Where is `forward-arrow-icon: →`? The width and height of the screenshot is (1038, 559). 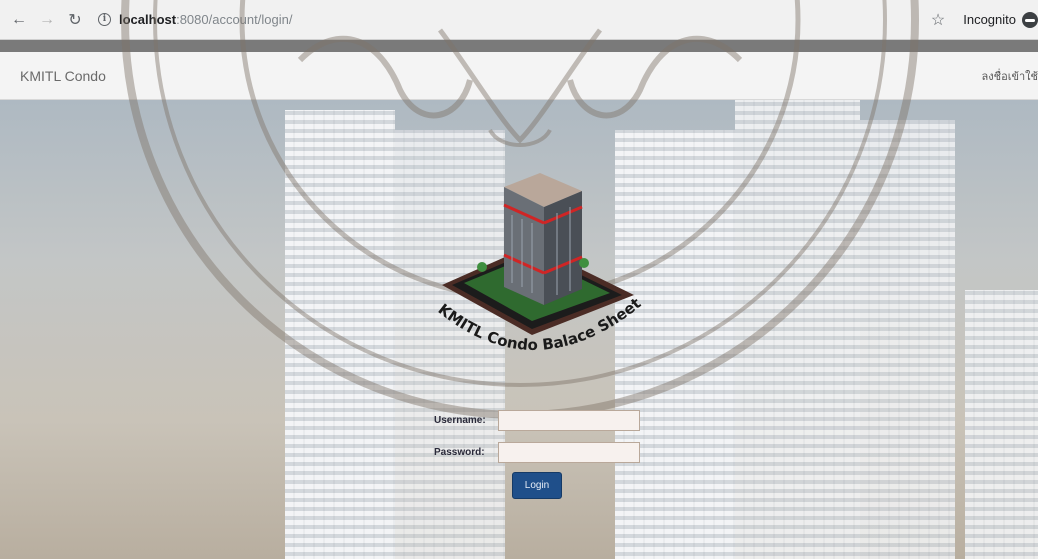
forward-arrow-icon: → is located at coordinates (47, 20).